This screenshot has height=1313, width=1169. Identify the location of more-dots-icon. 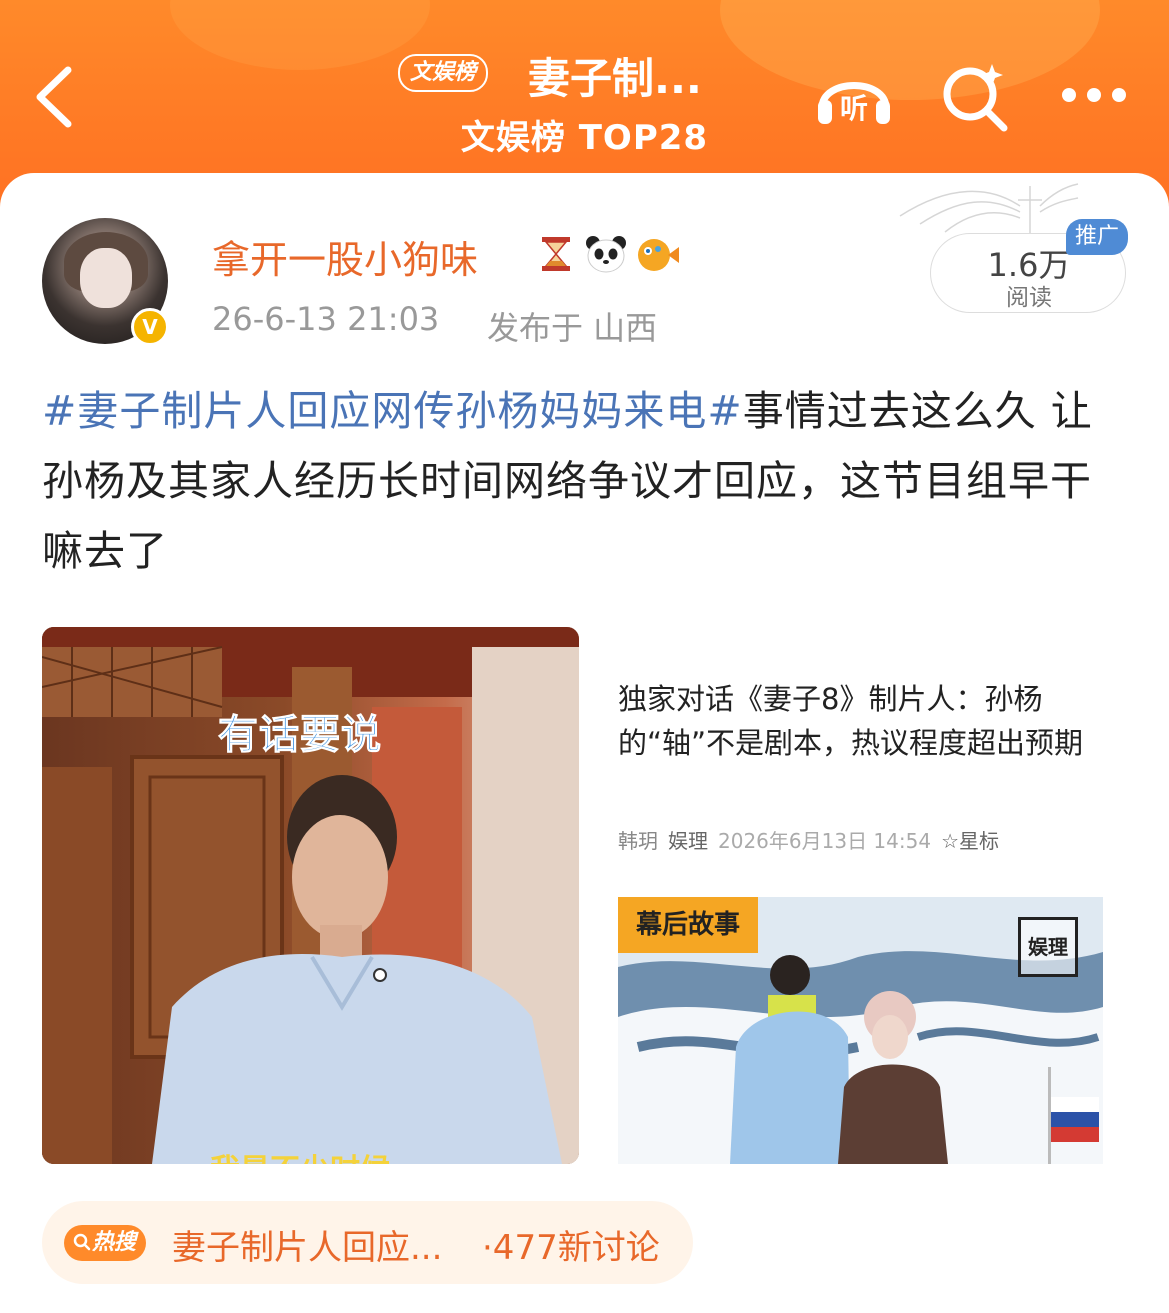
(1094, 95).